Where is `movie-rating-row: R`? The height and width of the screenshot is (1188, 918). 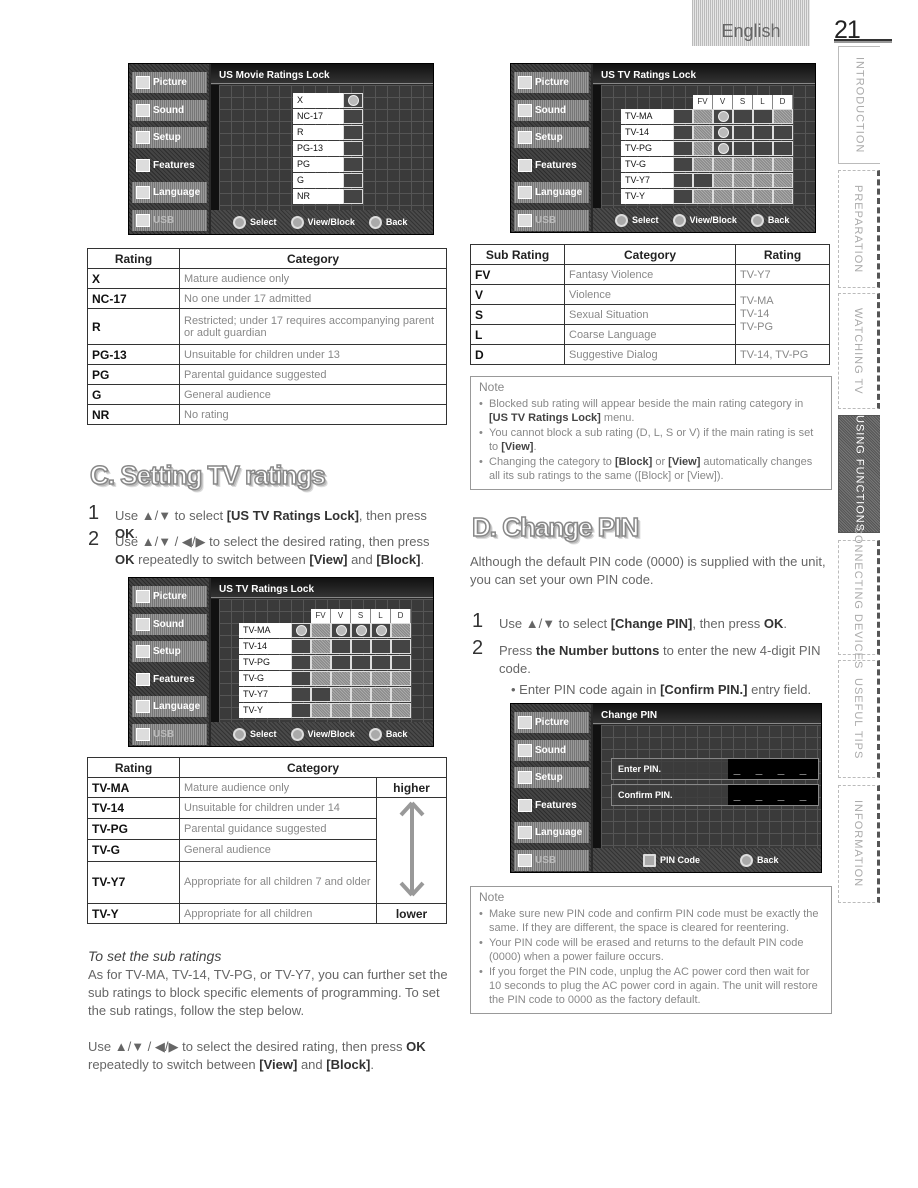 movie-rating-row: R is located at coordinates (328, 132).